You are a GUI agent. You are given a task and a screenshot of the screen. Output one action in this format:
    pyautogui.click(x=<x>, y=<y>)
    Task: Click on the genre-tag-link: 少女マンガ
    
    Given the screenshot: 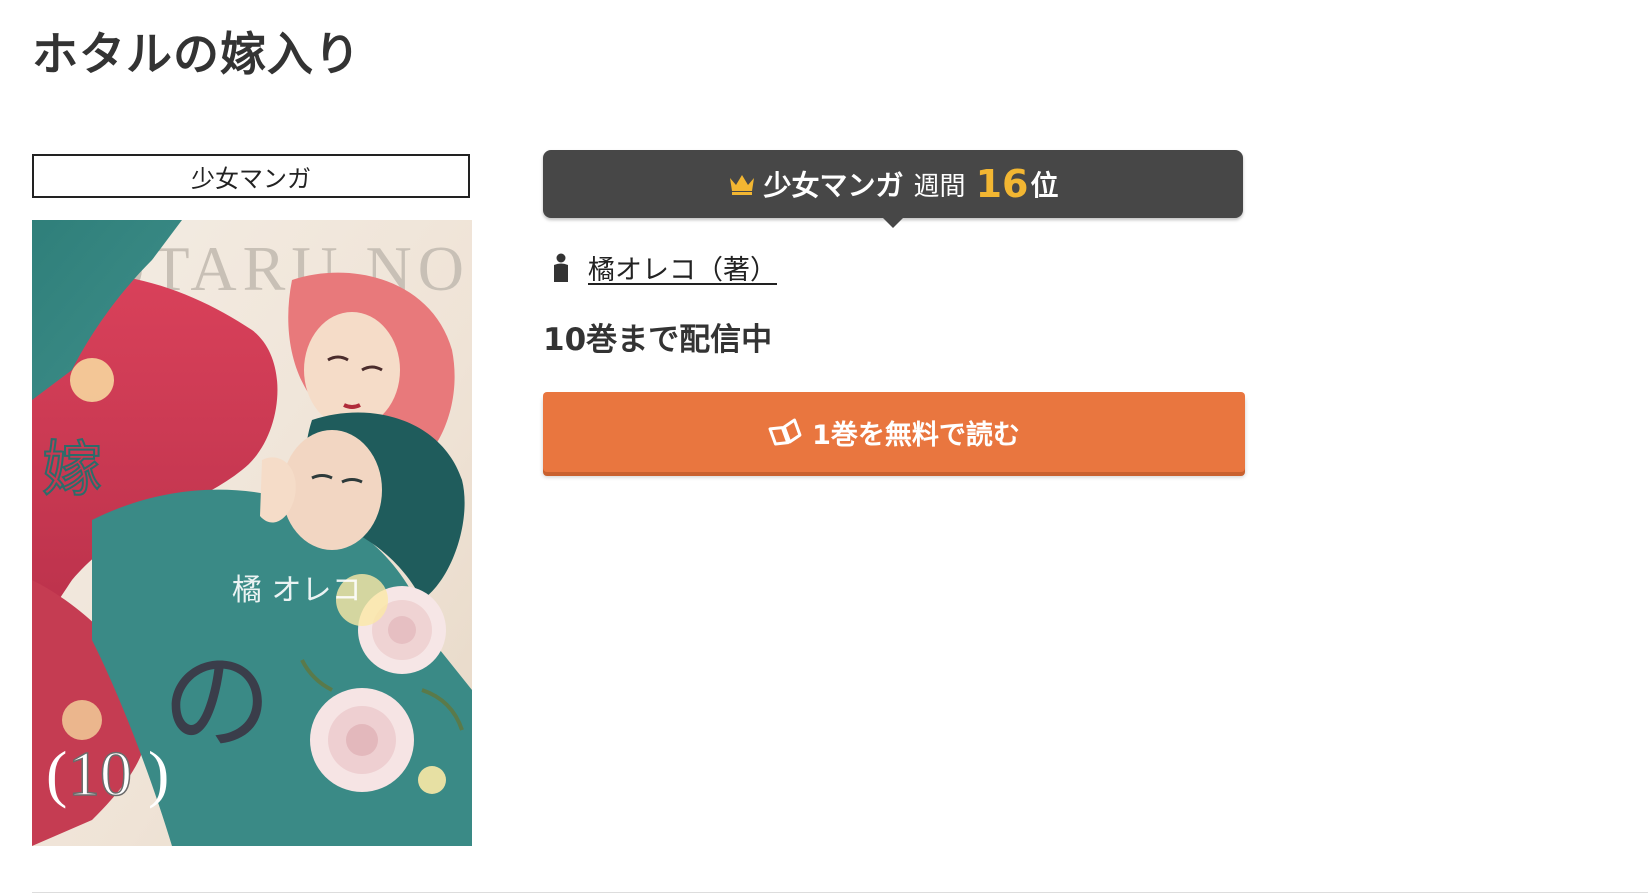 What is the action you would take?
    pyautogui.click(x=251, y=176)
    